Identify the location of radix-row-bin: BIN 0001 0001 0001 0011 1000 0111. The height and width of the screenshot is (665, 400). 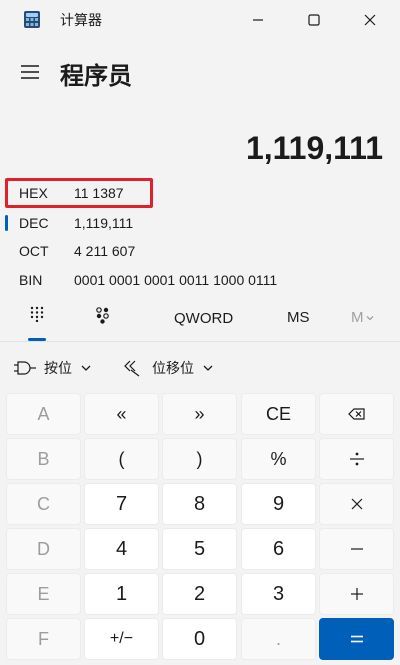
(200, 280).